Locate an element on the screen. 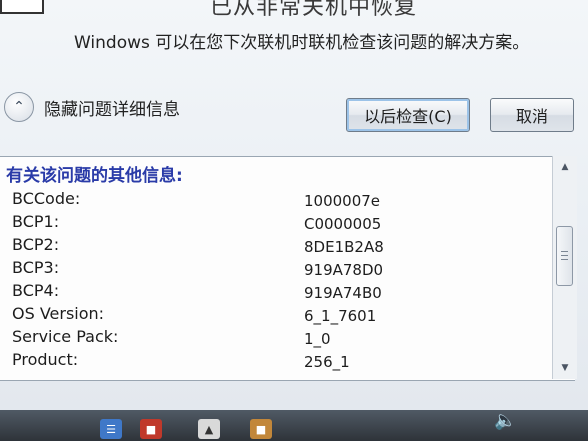  detail-value: 256_1 is located at coordinates (327, 362).